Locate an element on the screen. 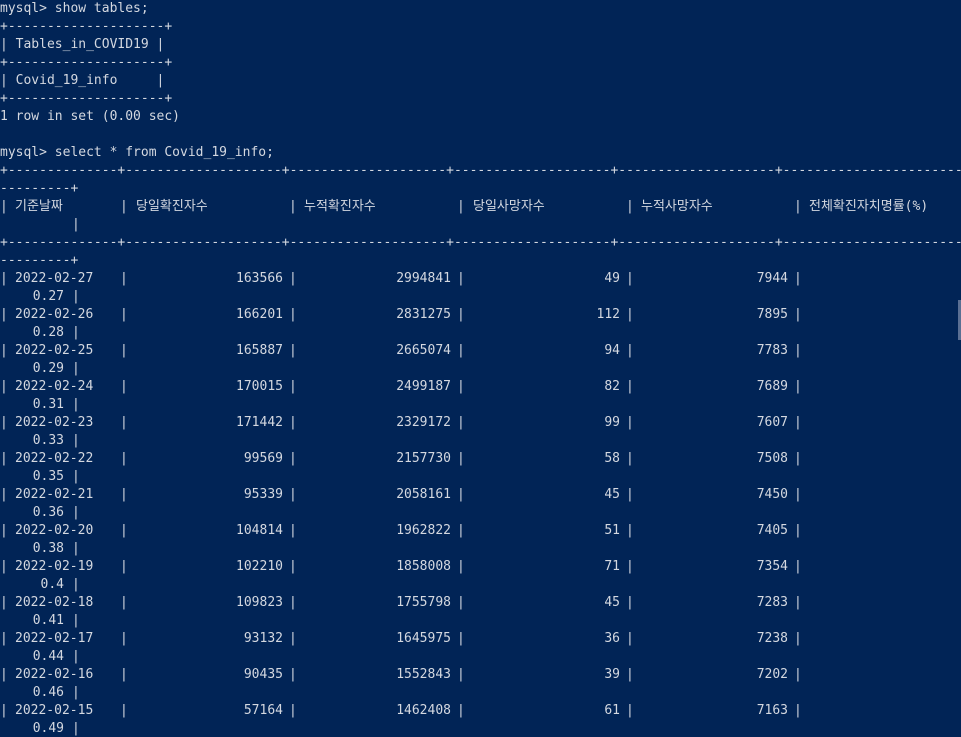 The image size is (961, 737). cell-fatality-rate: 0.27 is located at coordinates (48, 296).